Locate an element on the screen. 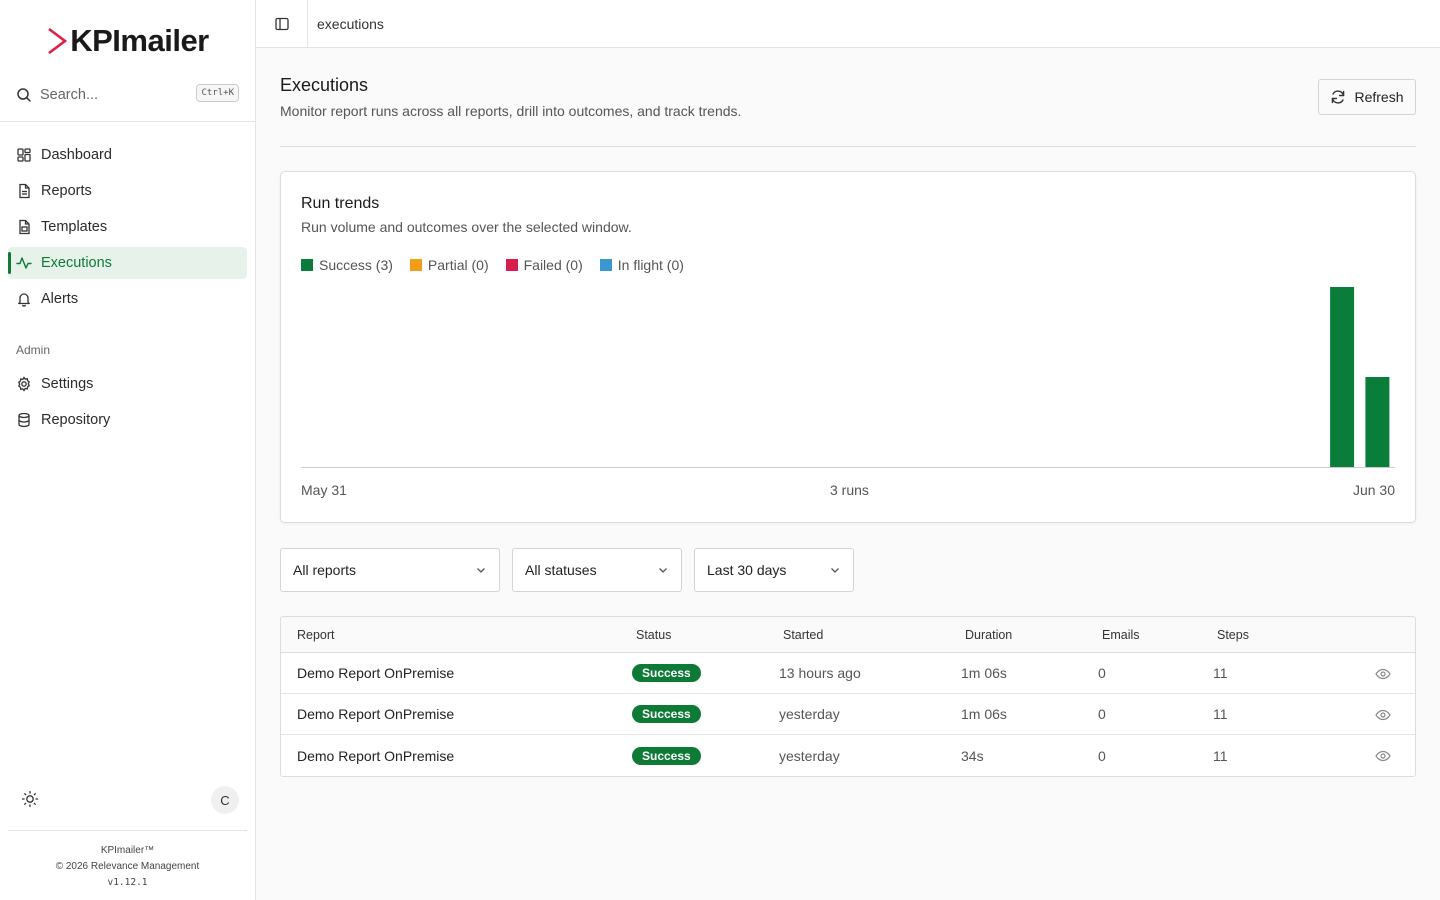  filters-bar: All reports All statuses Last 30 days is located at coordinates (848, 570).